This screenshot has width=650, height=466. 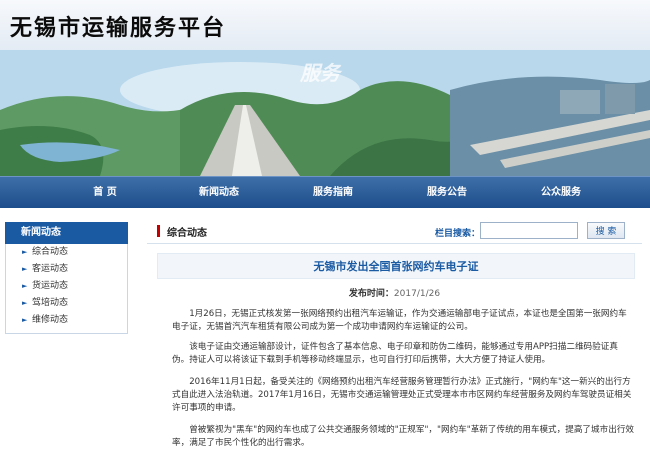 What do you see at coordinates (66, 233) in the screenshot?
I see `sidebar-heading: 新闻动态` at bounding box center [66, 233].